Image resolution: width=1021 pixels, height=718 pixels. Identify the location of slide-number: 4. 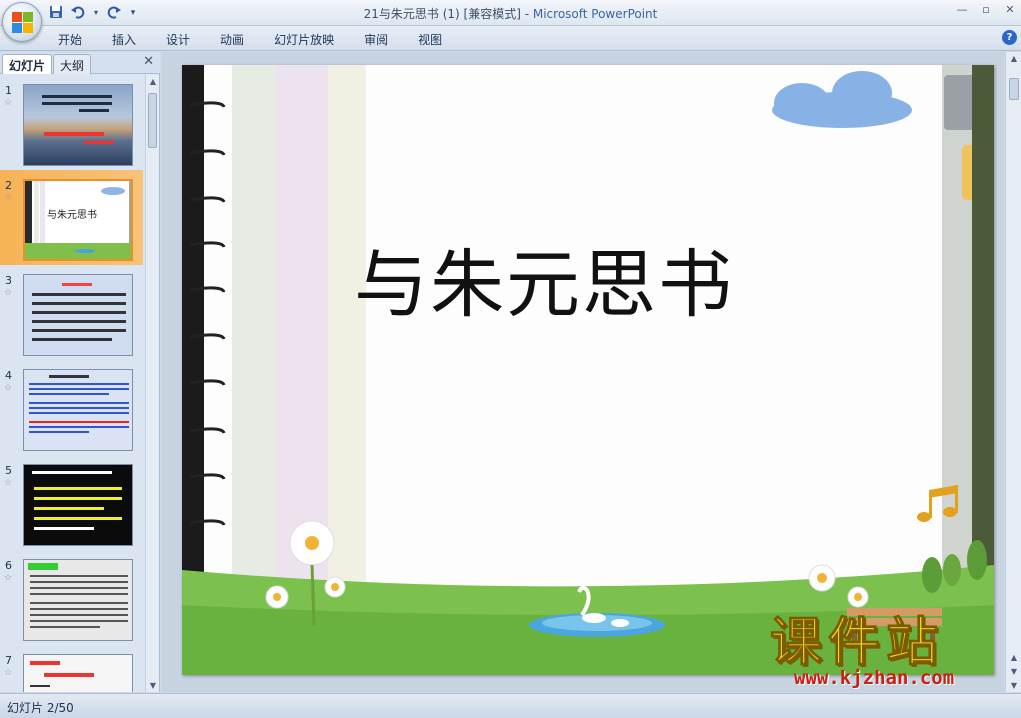
(8, 375).